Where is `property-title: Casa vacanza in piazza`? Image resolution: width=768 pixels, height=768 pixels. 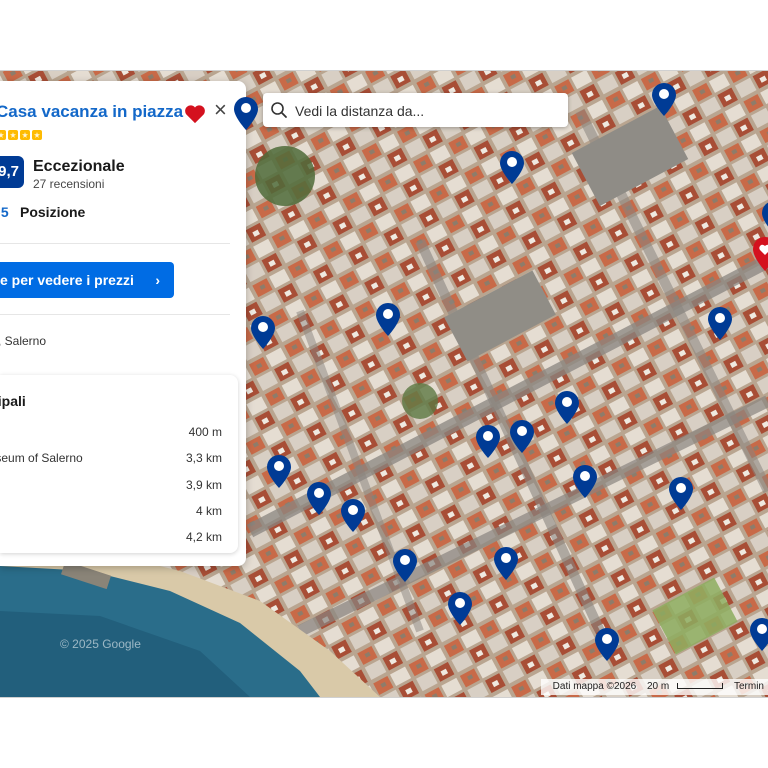 property-title: Casa vacanza in piazza is located at coordinates (91, 112).